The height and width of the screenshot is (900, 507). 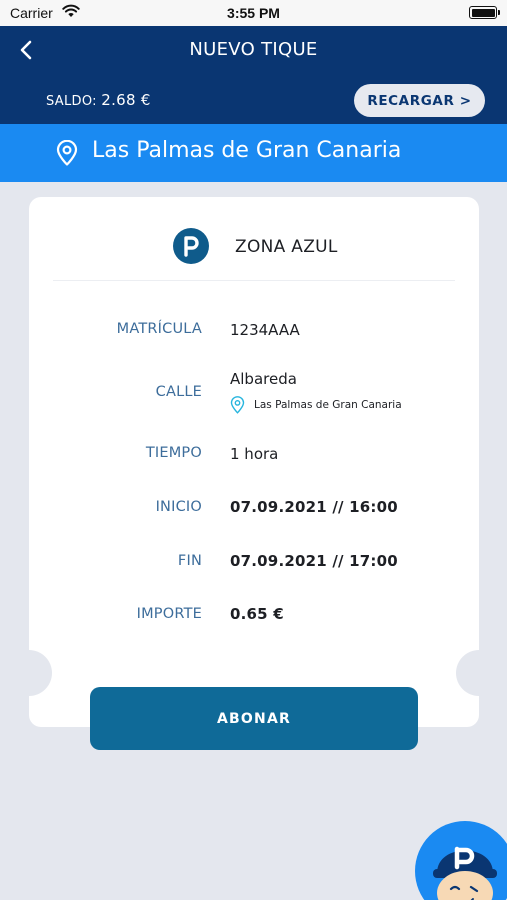 I want to click on amount-label: IMPORTE, so click(x=169, y=614).